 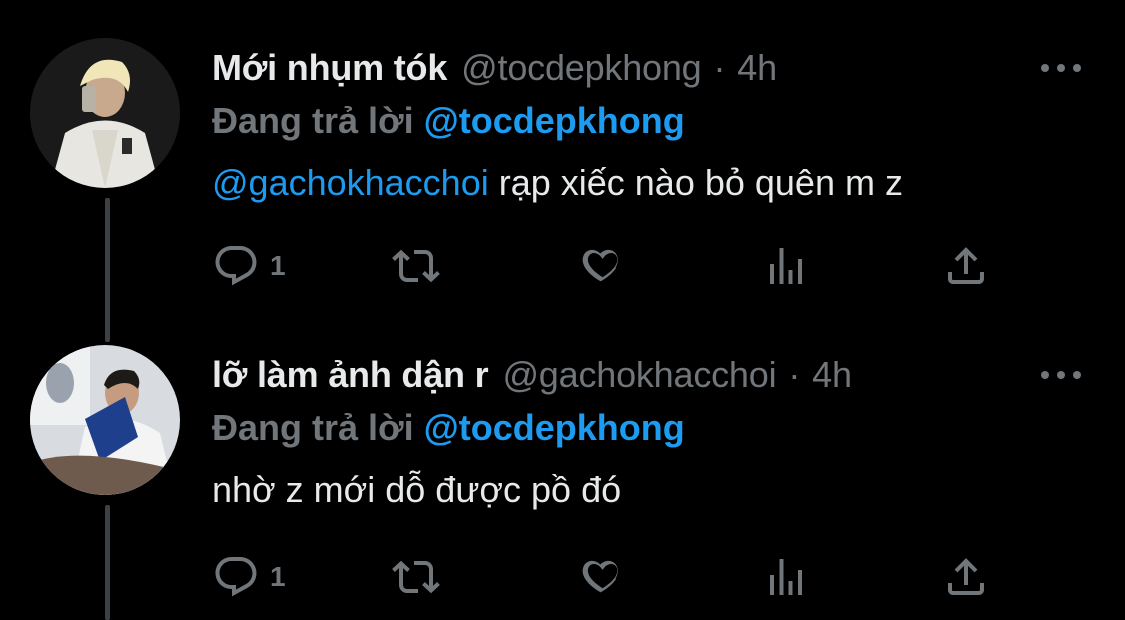 What do you see at coordinates (329, 68) in the screenshot?
I see `display-name: Mới nhụm tók` at bounding box center [329, 68].